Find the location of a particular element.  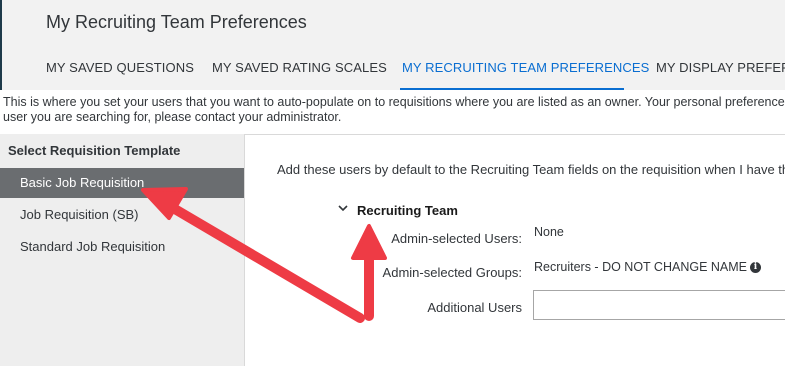

tab-recruiting-team-preferences: MY RECRUITING TEAM PREFERENCES is located at coordinates (525, 67).